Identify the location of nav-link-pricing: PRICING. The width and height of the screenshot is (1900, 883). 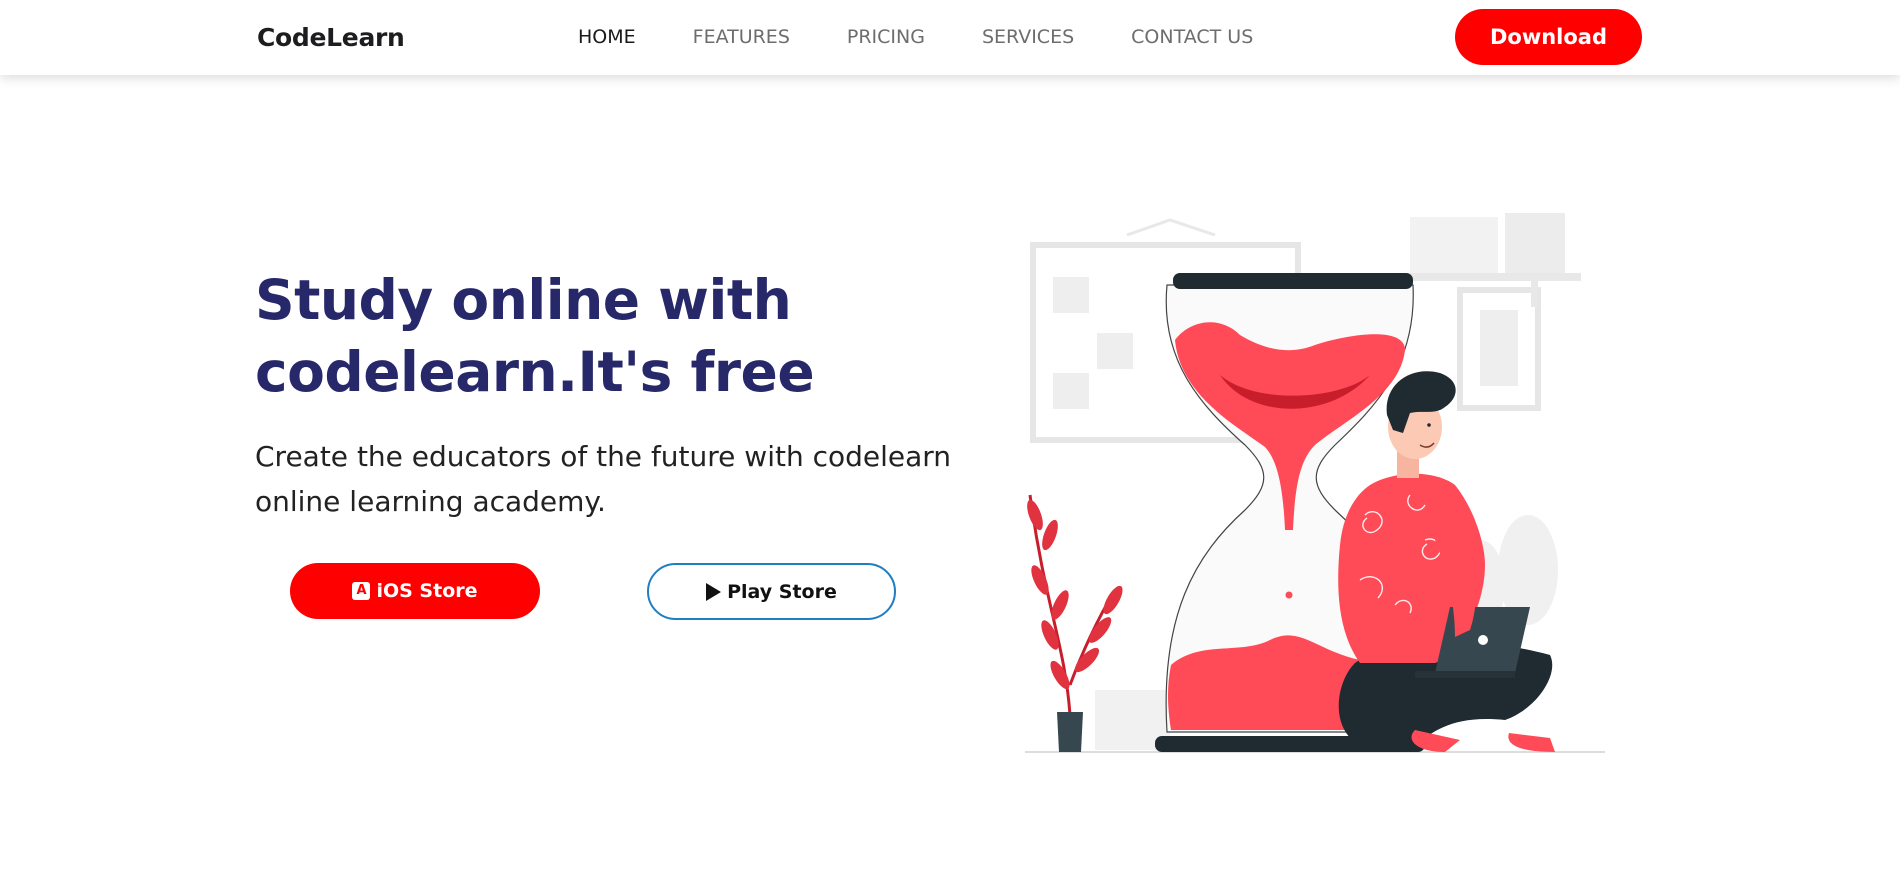
(886, 37).